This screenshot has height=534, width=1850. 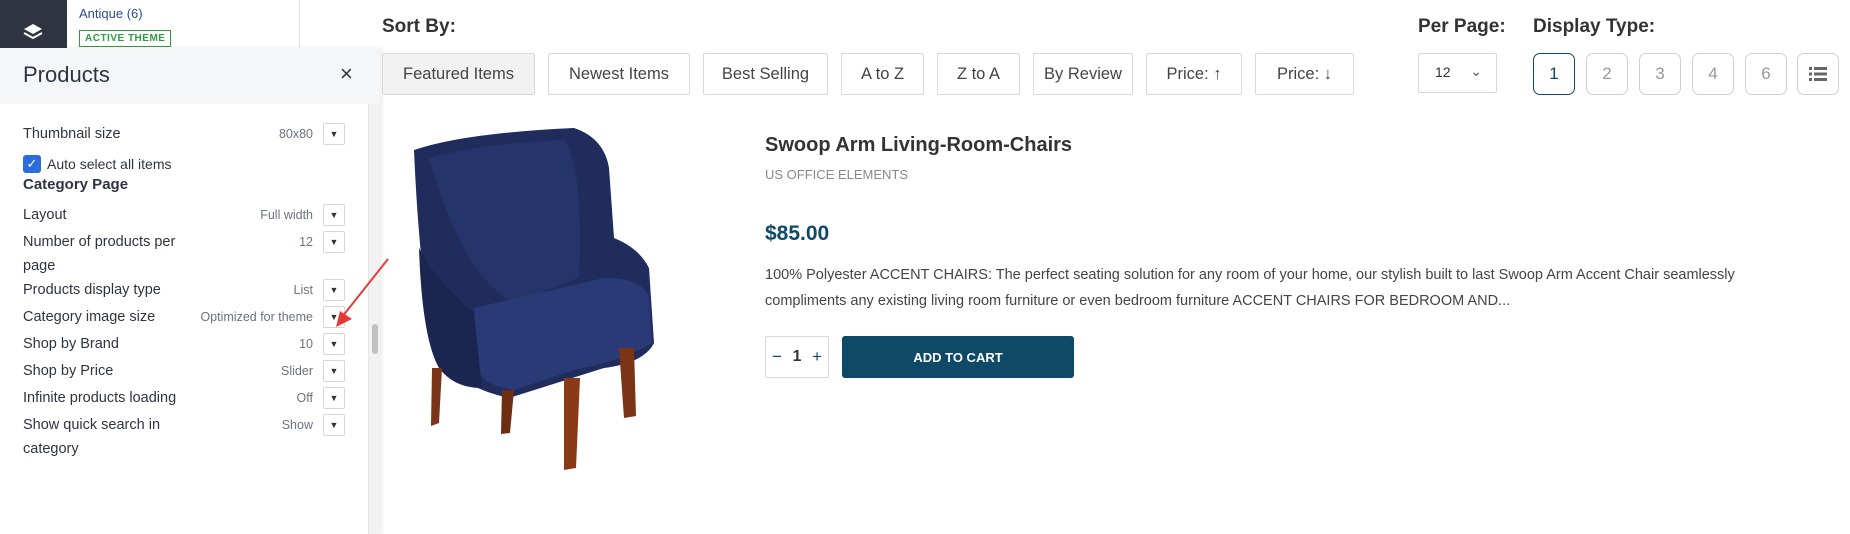 I want to click on setting-value: Slider, so click(x=297, y=371).